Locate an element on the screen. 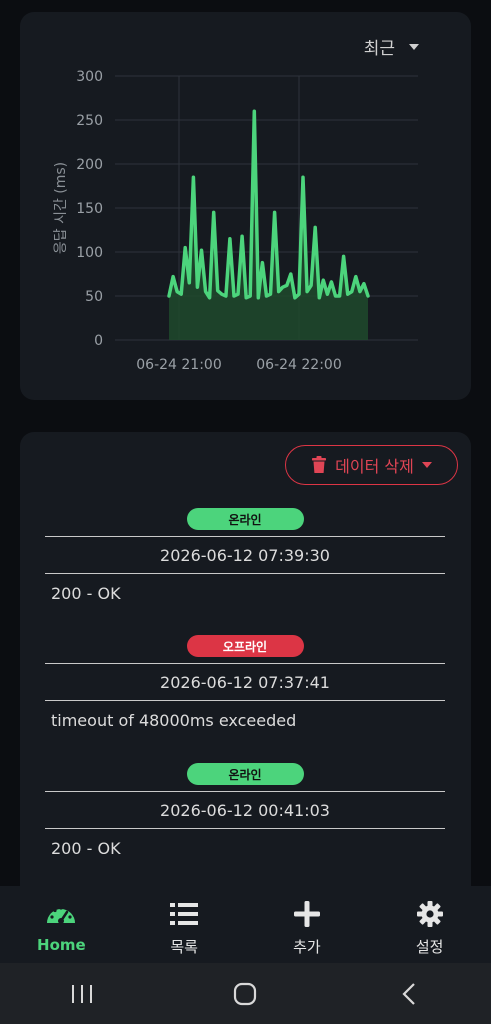  y-tick-label: 150 is located at coordinates (89, 209).